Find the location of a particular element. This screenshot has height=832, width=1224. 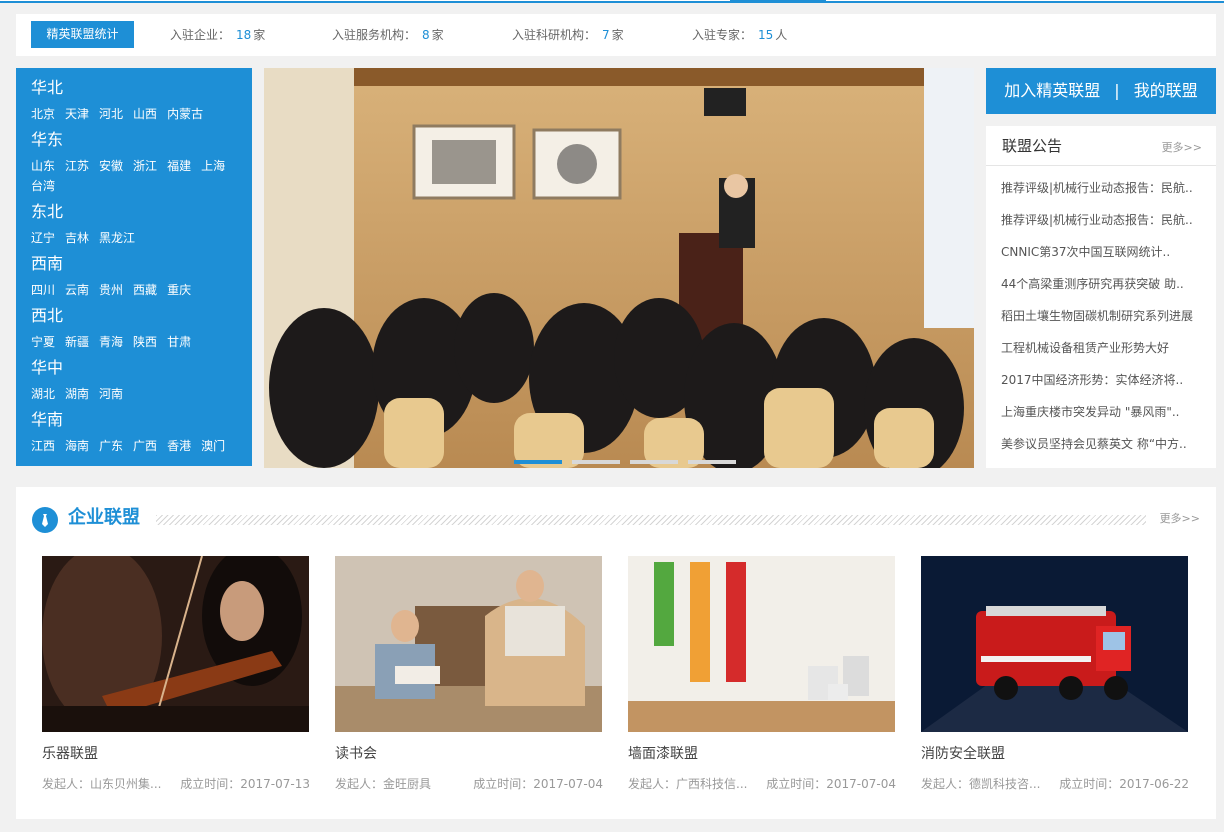

notice-item: CNNIC第37次中国互联网统计.. is located at coordinates (1101, 252).